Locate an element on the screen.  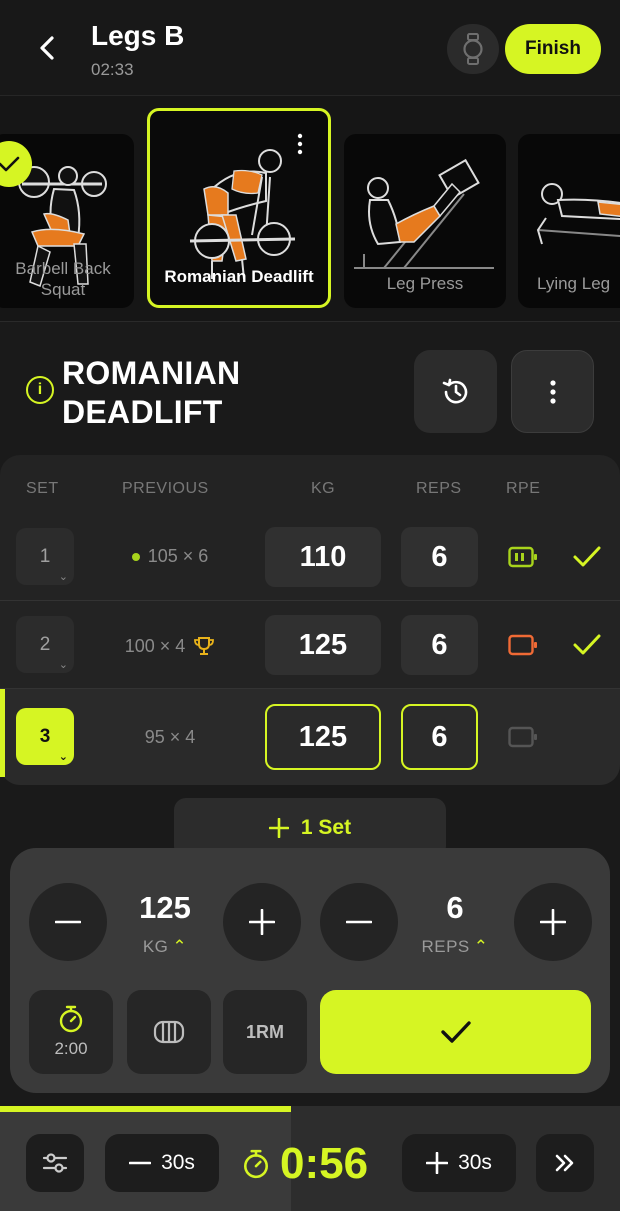
history-button is located at coordinates (455, 391).